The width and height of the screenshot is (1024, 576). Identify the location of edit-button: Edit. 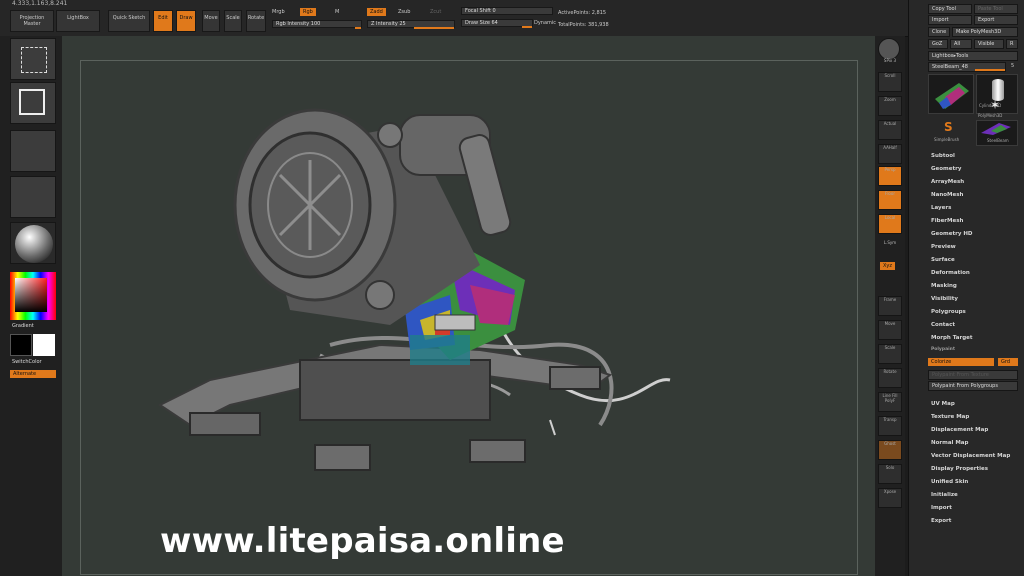
(163, 21).